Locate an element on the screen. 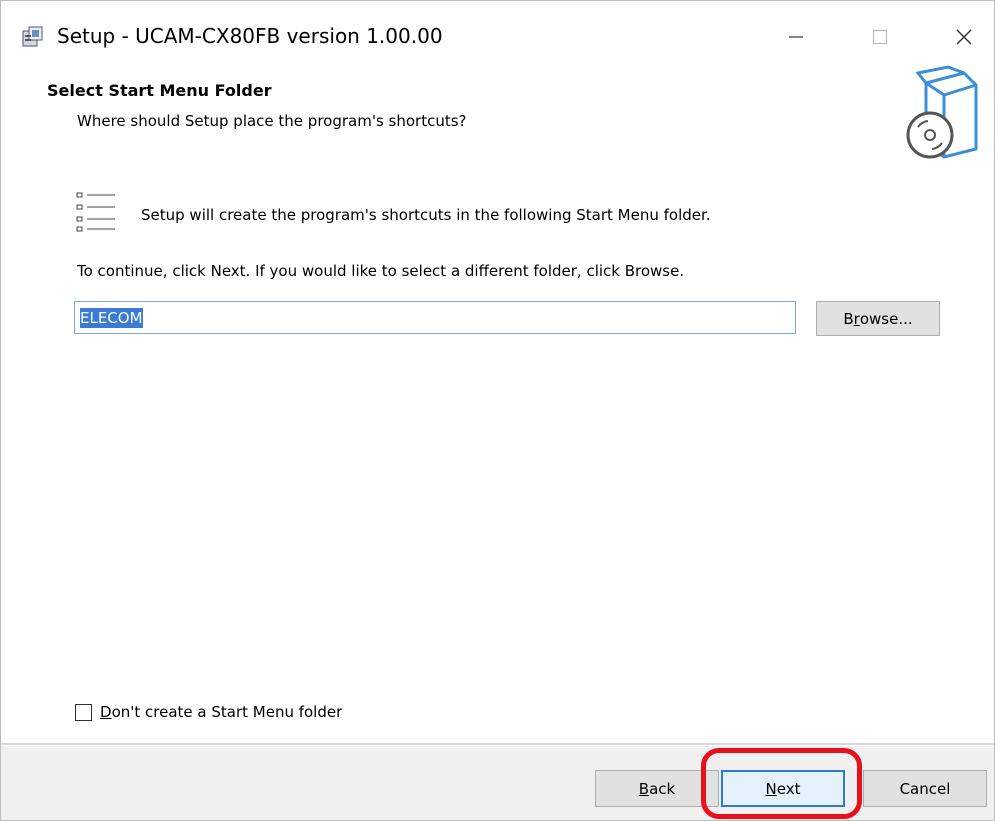  maximize-icon is located at coordinates (880, 37).